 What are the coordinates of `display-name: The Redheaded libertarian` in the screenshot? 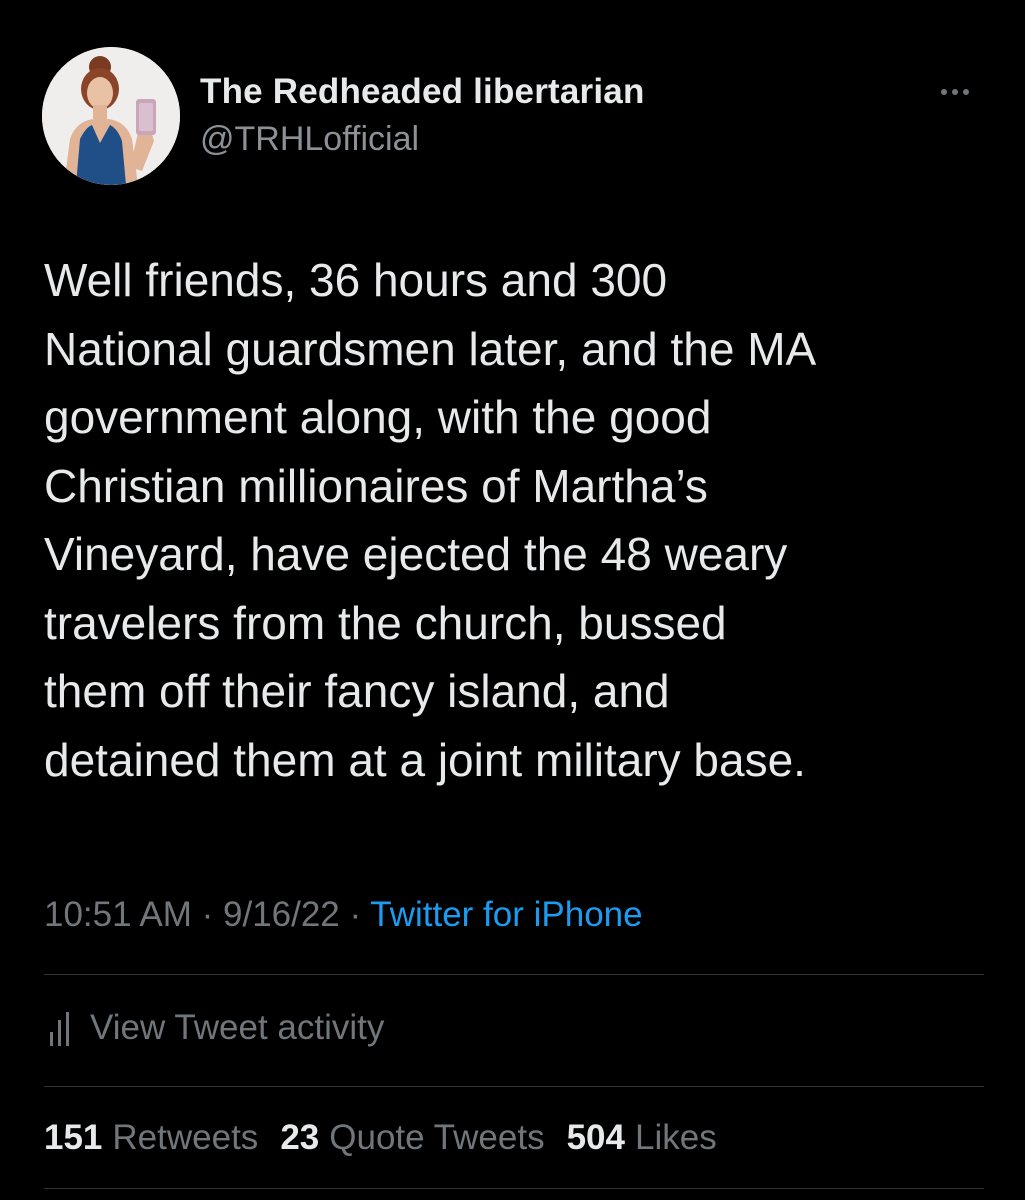 It's located at (422, 92).